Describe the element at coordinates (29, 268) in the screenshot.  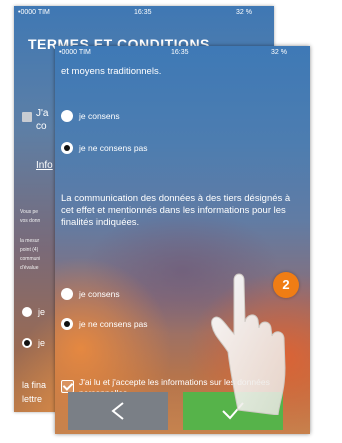
I see `body-text-line: d'évalue` at that location.